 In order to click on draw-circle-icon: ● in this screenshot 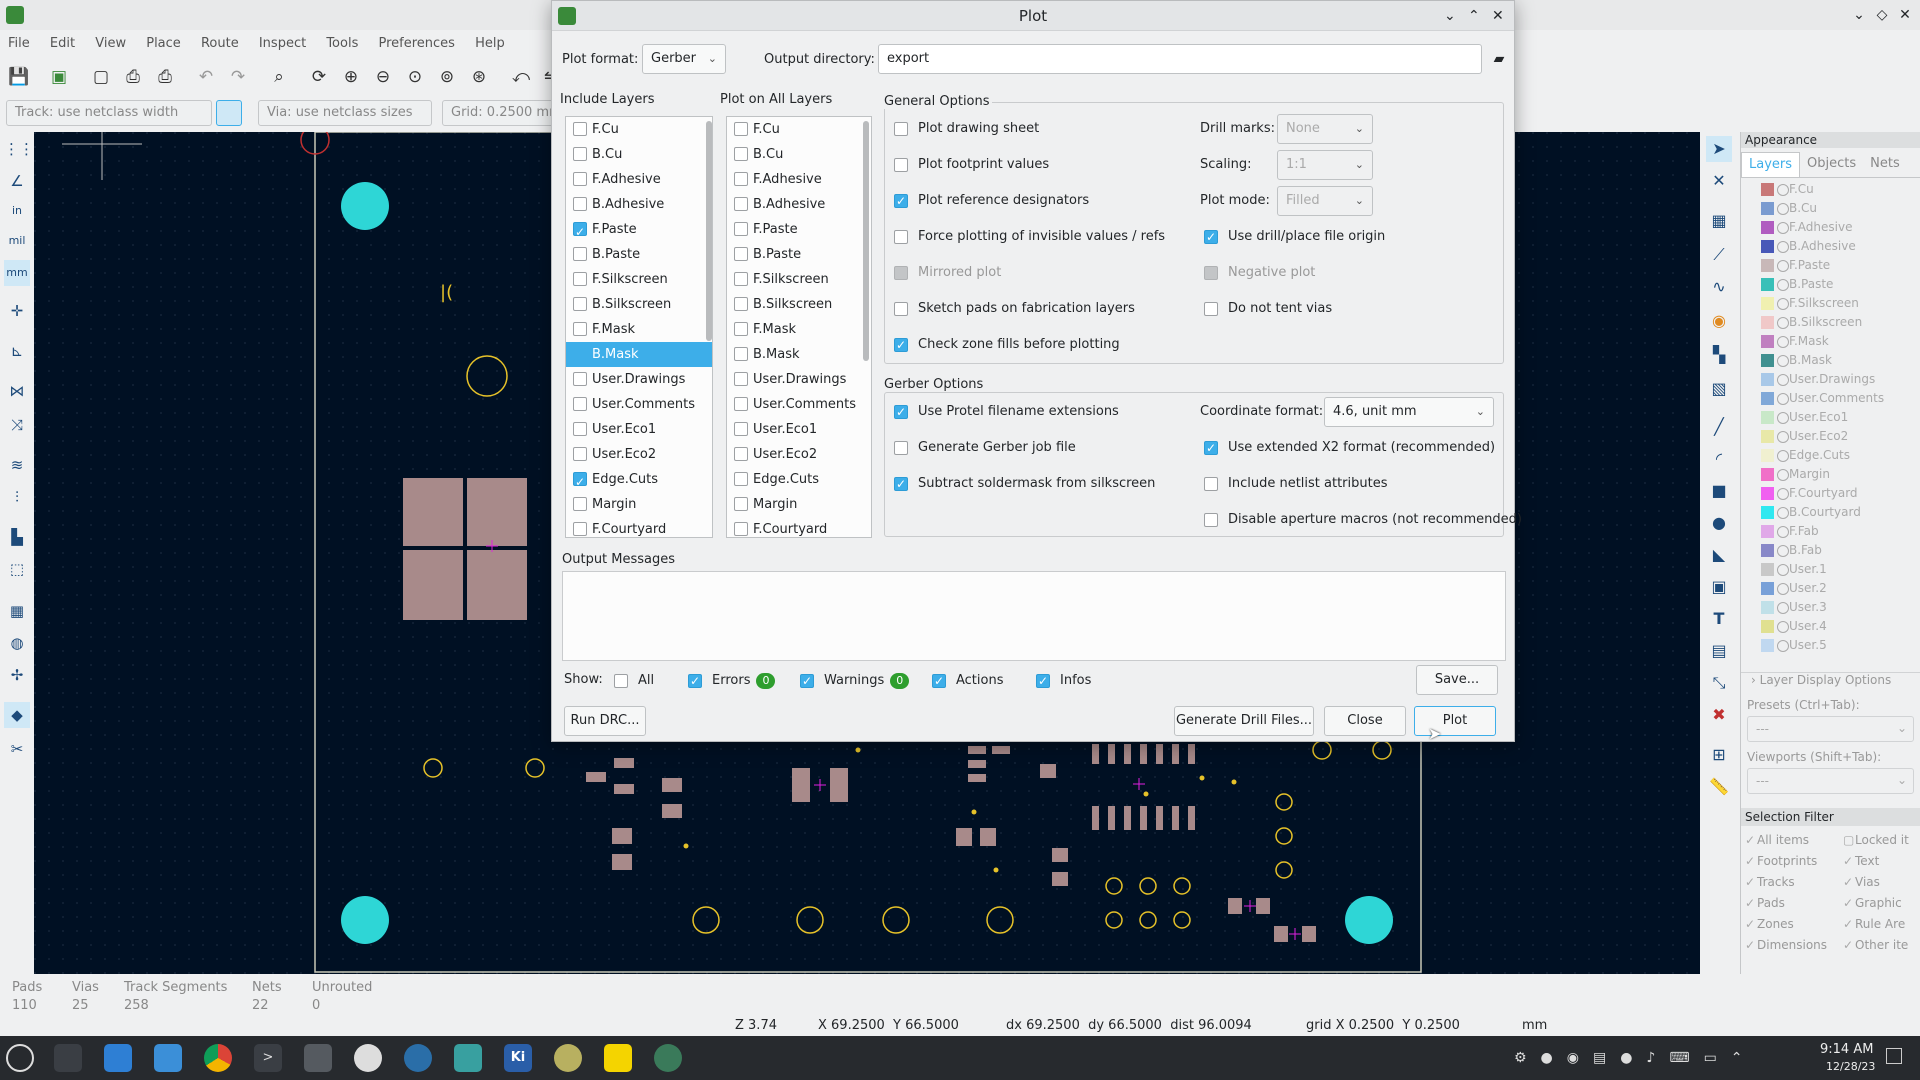, I will do `click(1719, 523)`.